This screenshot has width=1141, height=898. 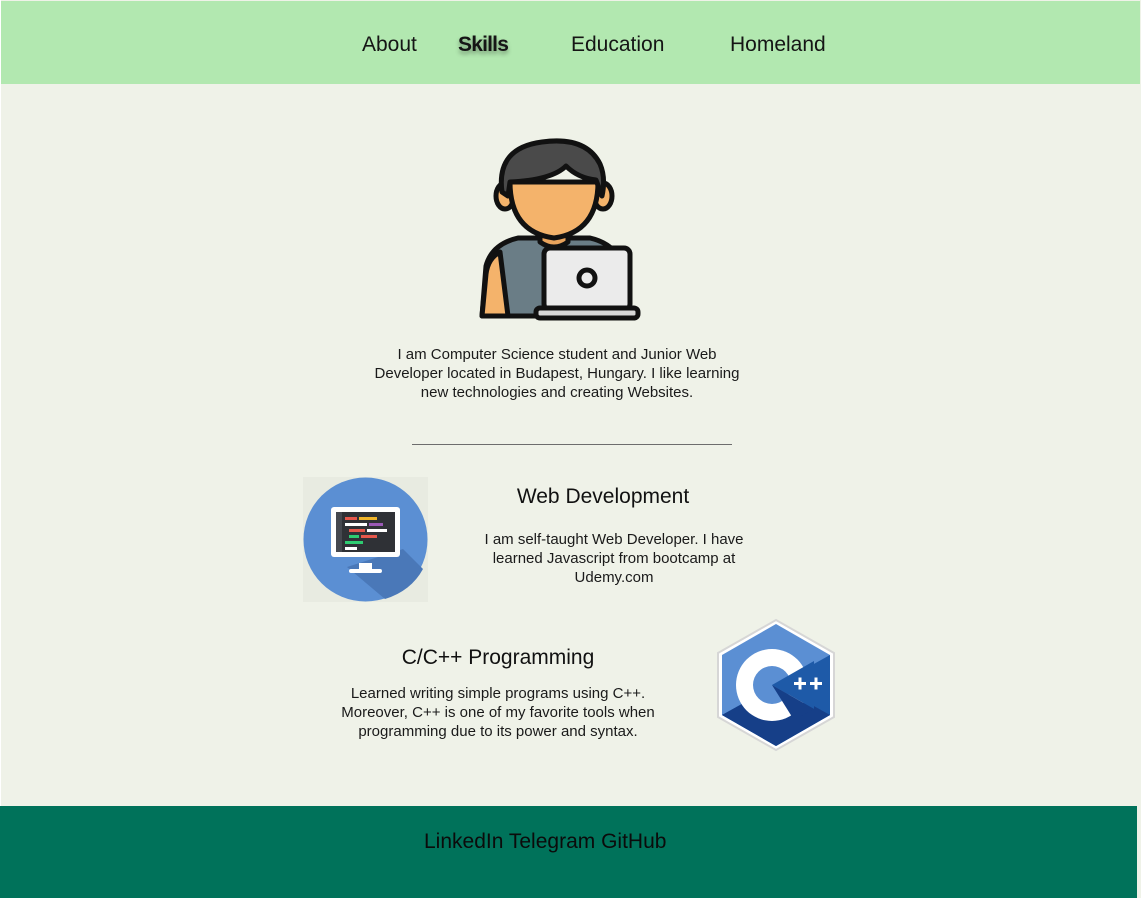 I want to click on nav-skills: Skills, so click(x=483, y=45).